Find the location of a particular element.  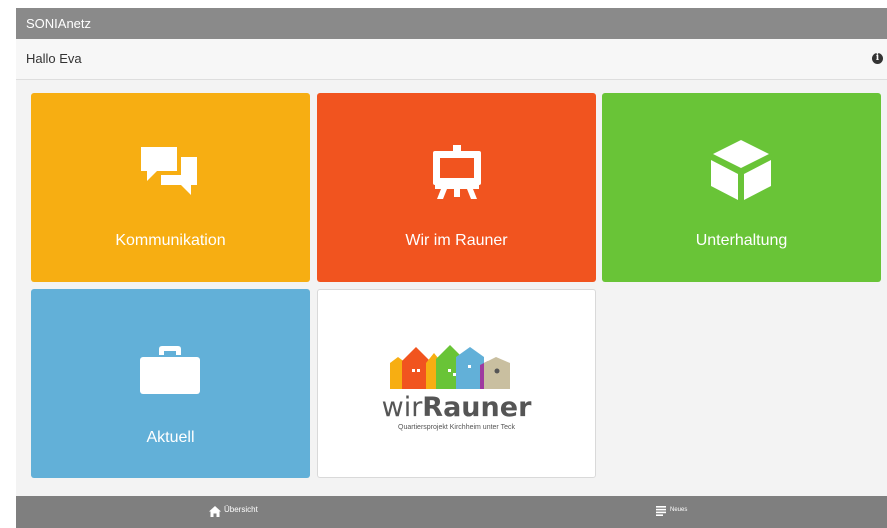

nav-item-uebersicht: Übersicht is located at coordinates (246, 512).